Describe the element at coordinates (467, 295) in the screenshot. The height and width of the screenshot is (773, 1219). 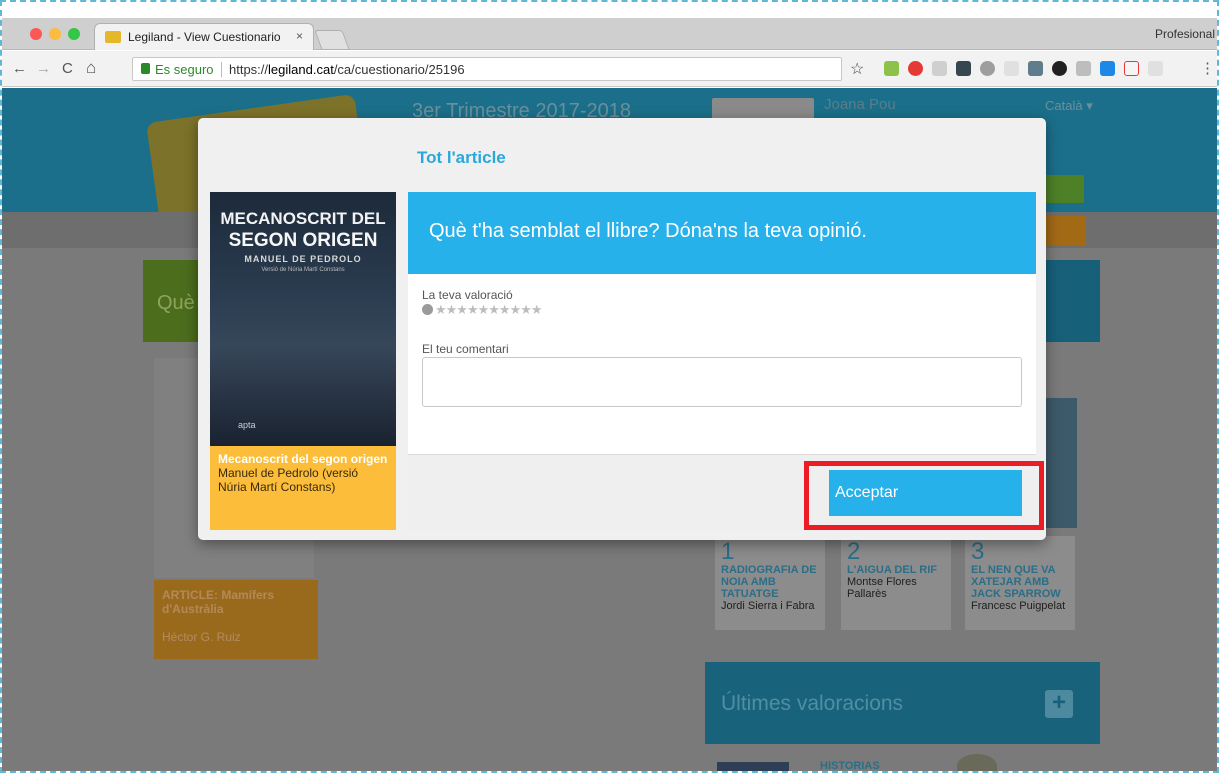
I see `rating-label: La teva valoració` at that location.